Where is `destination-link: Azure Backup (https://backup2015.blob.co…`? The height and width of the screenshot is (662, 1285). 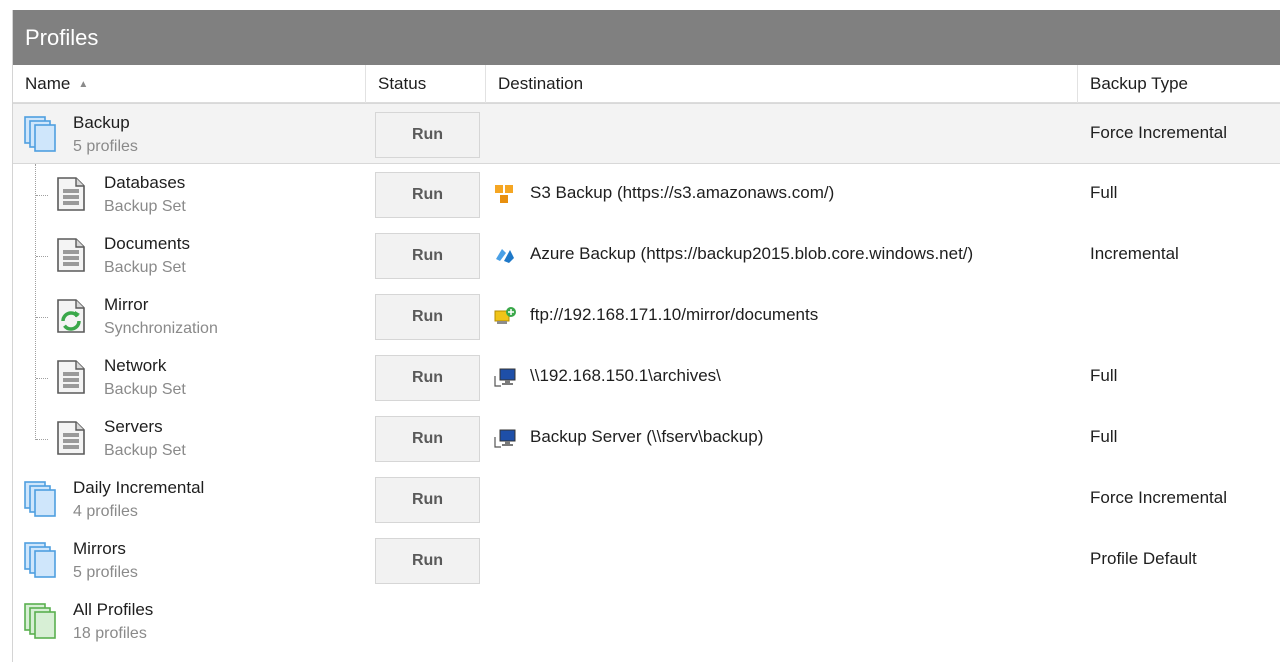 destination-link: Azure Backup (https://backup2015.blob.co… is located at coordinates (751, 254).